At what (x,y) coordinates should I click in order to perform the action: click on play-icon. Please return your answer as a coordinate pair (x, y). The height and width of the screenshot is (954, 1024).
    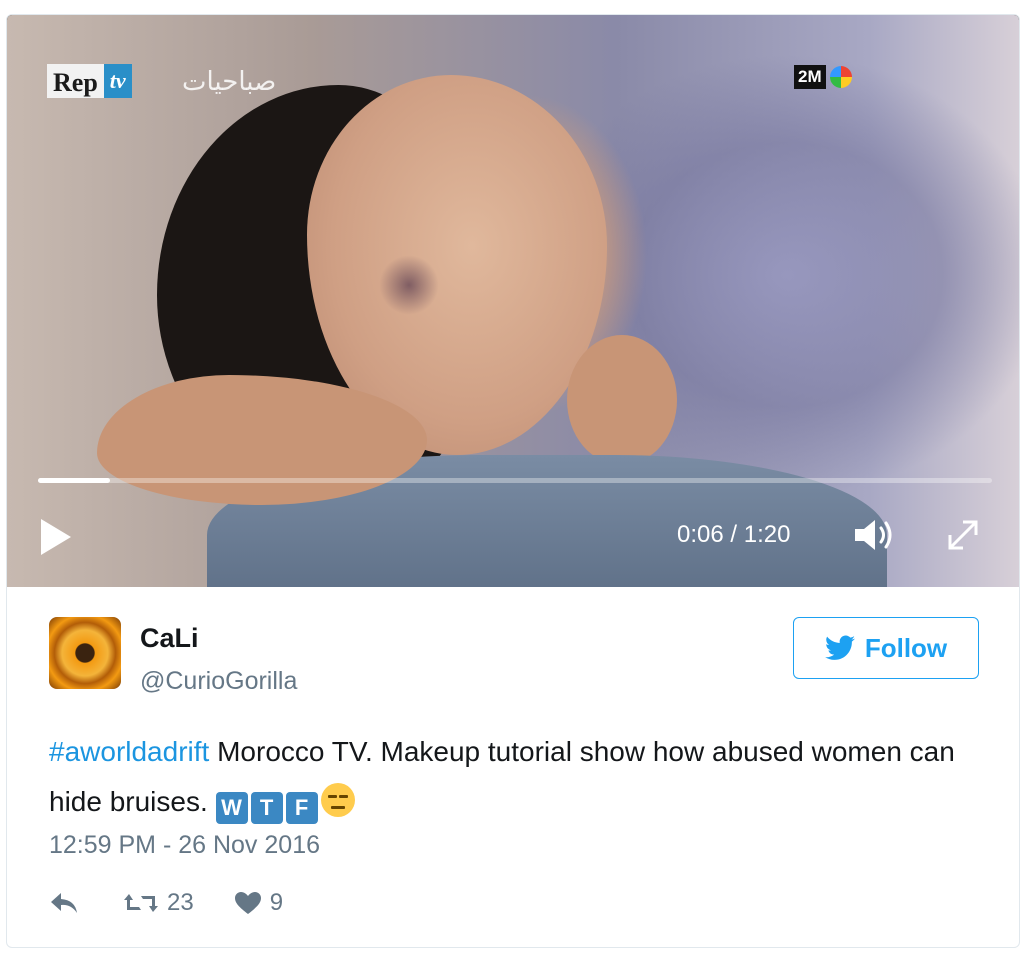
    Looking at the image, I should click on (56, 537).